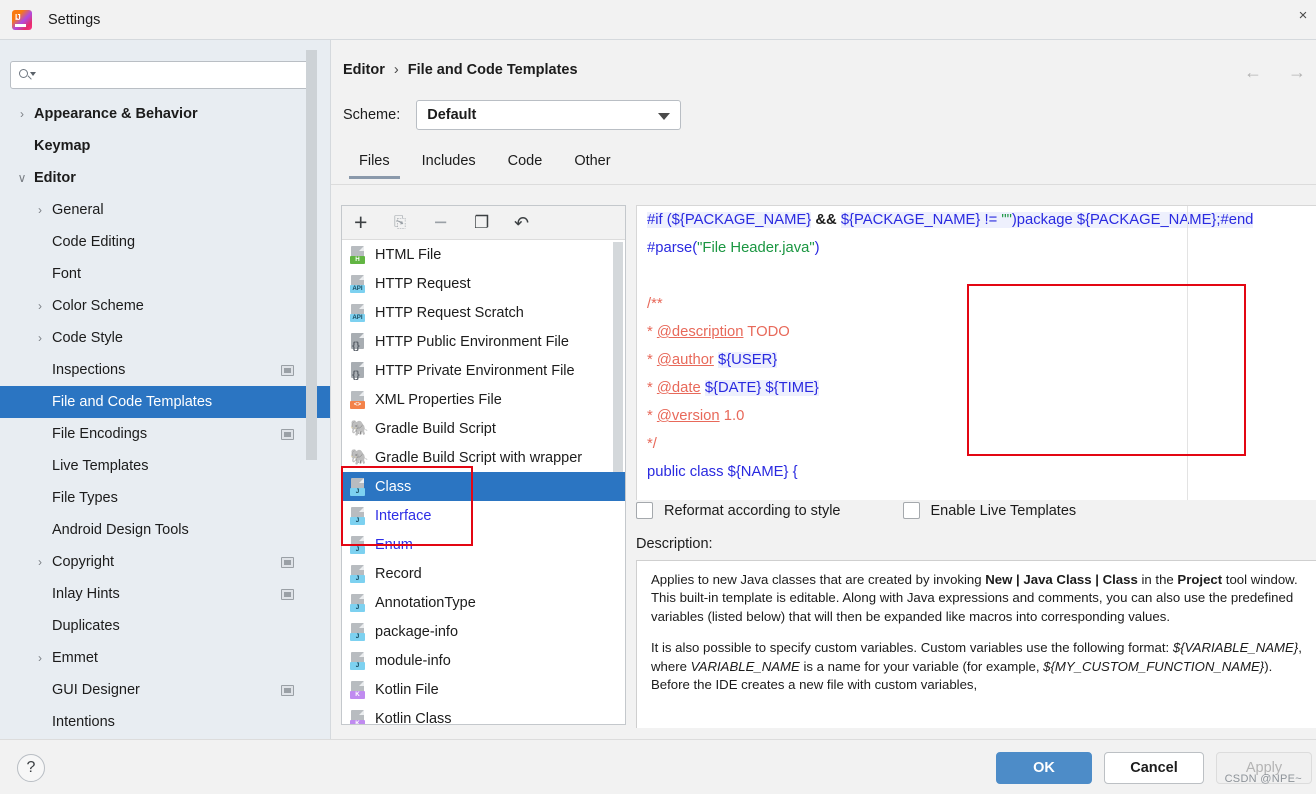 This screenshot has width=1316, height=794. I want to click on list-item: 🐘 Gradle Build Script, so click(483, 428).